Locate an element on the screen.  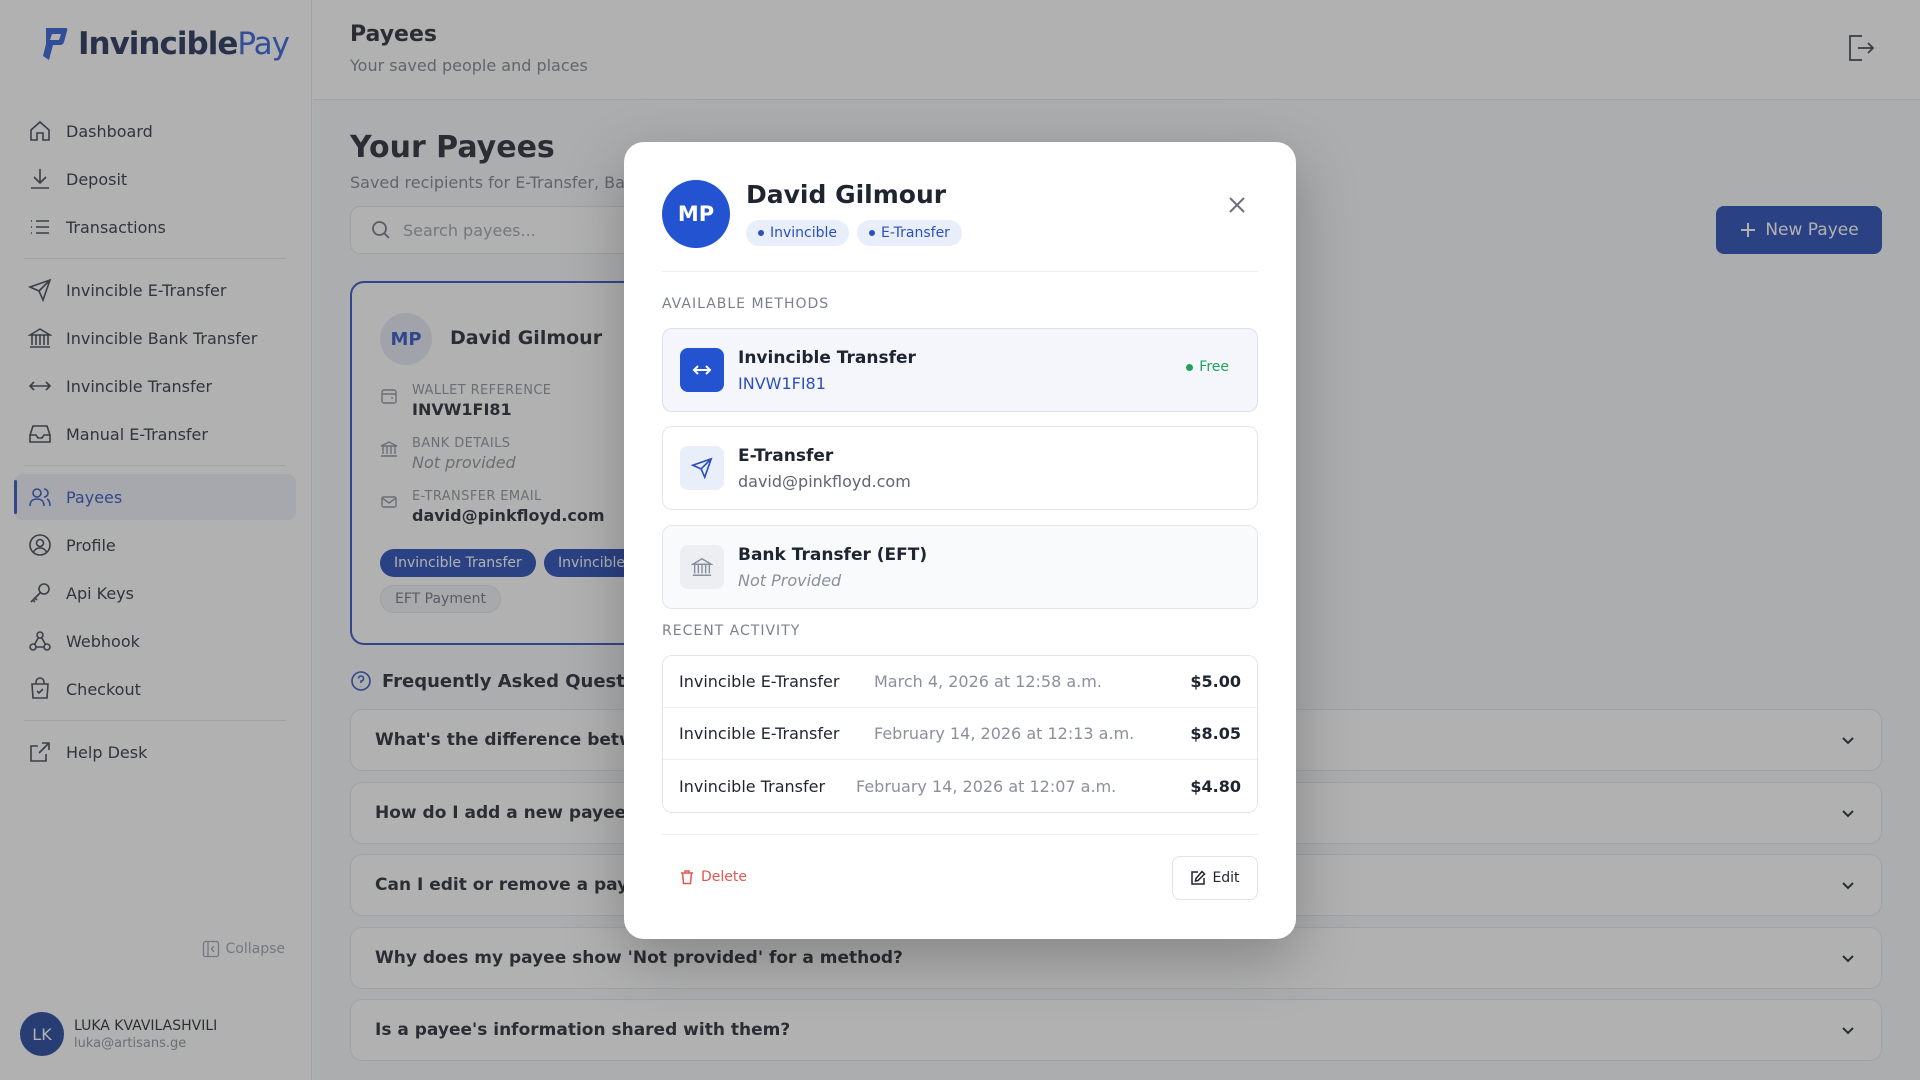
tag-badge: Invincible is located at coordinates (798, 233).